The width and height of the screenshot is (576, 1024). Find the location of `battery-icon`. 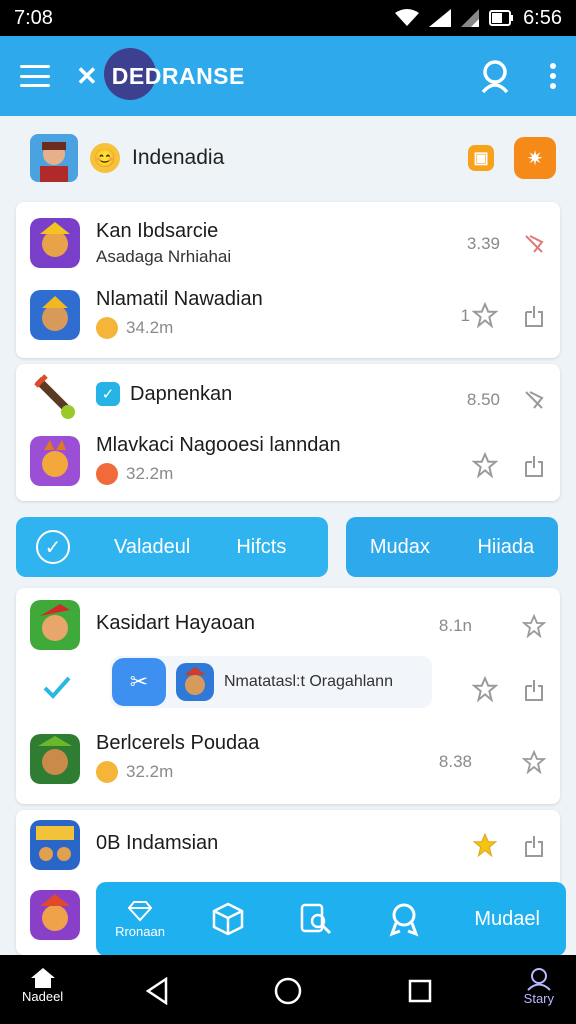

battery-icon is located at coordinates (501, 18).